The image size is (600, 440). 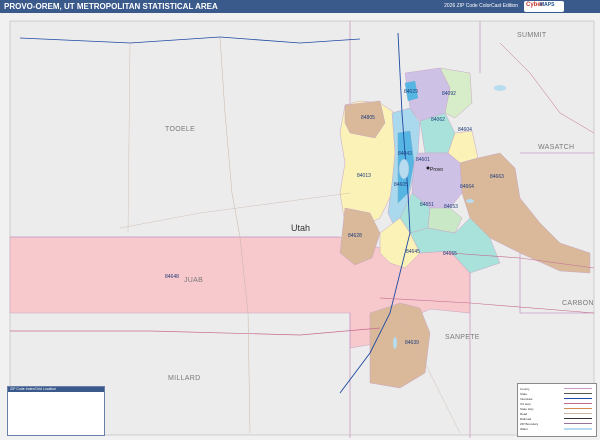 I want to click on city-label-provo: Provo, so click(x=436, y=170).